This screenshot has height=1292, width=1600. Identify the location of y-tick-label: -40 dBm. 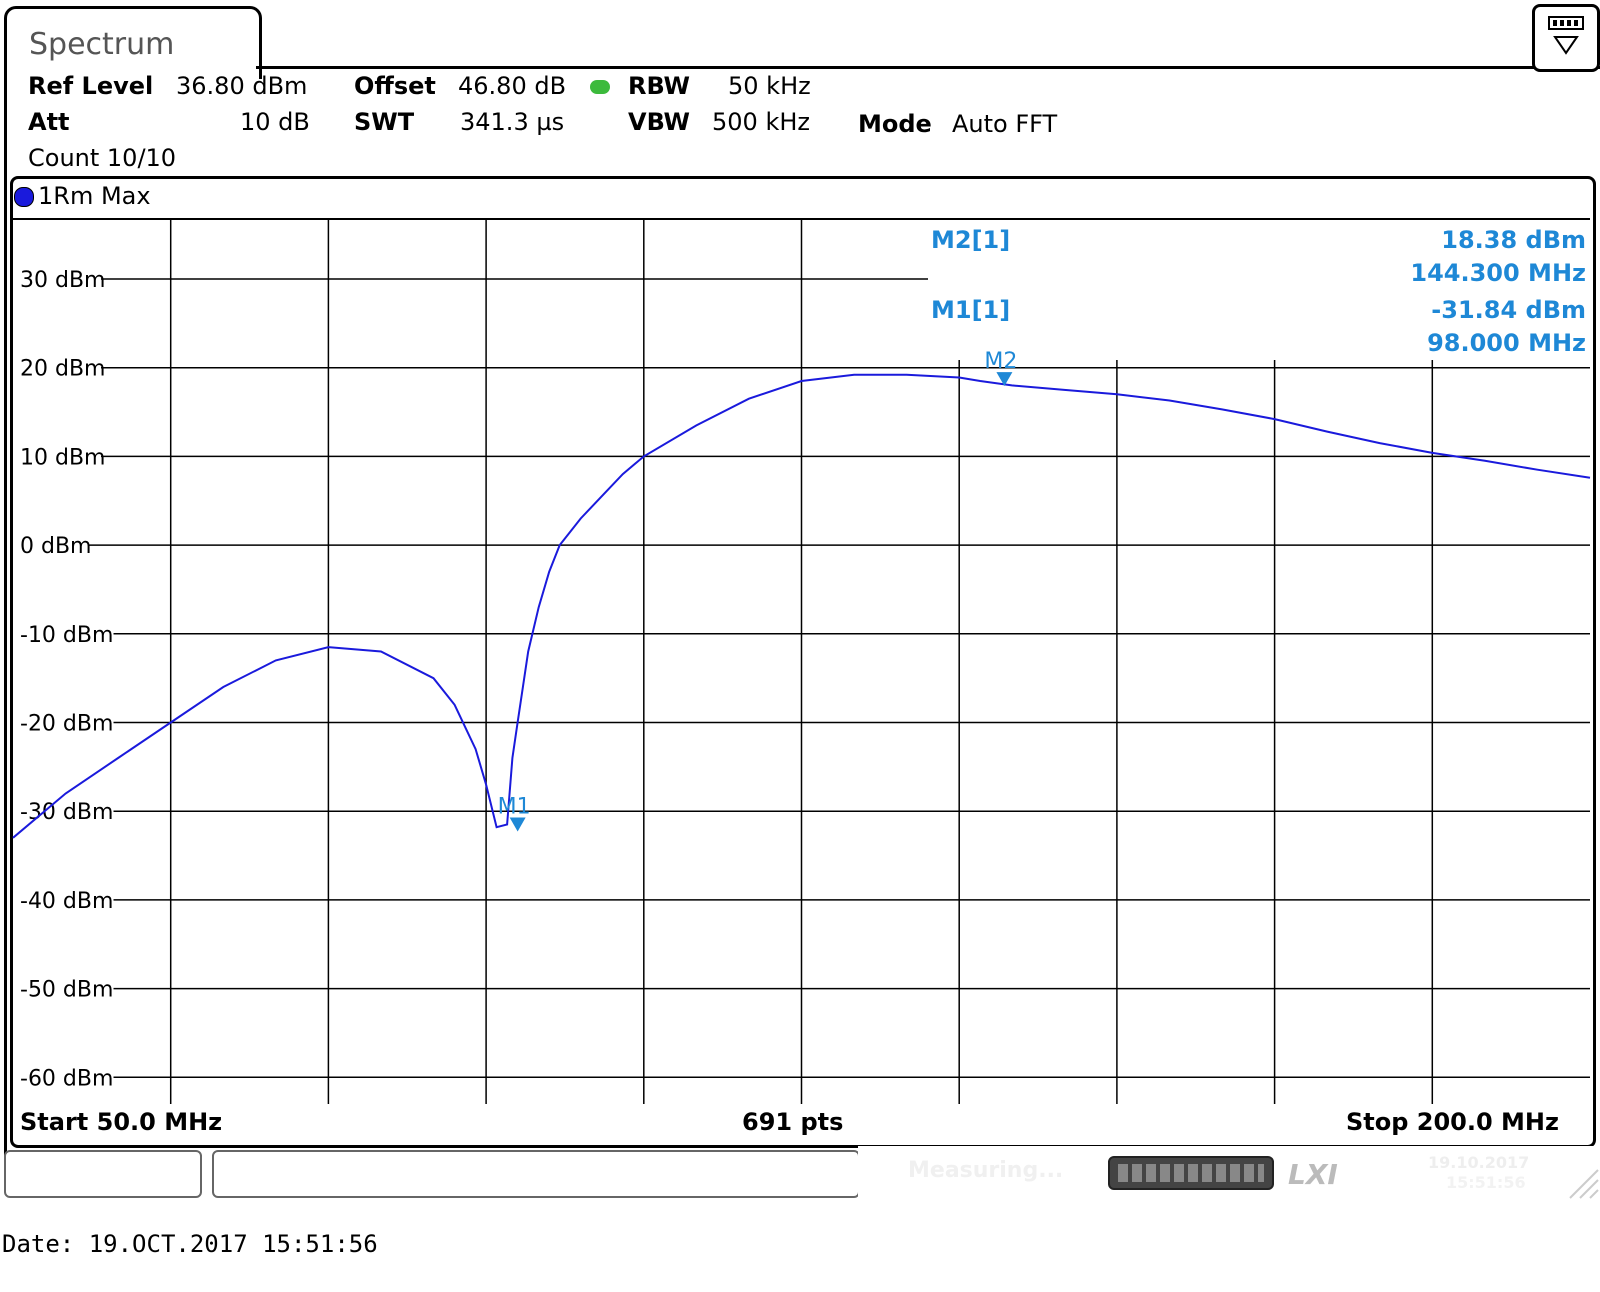
(66, 901).